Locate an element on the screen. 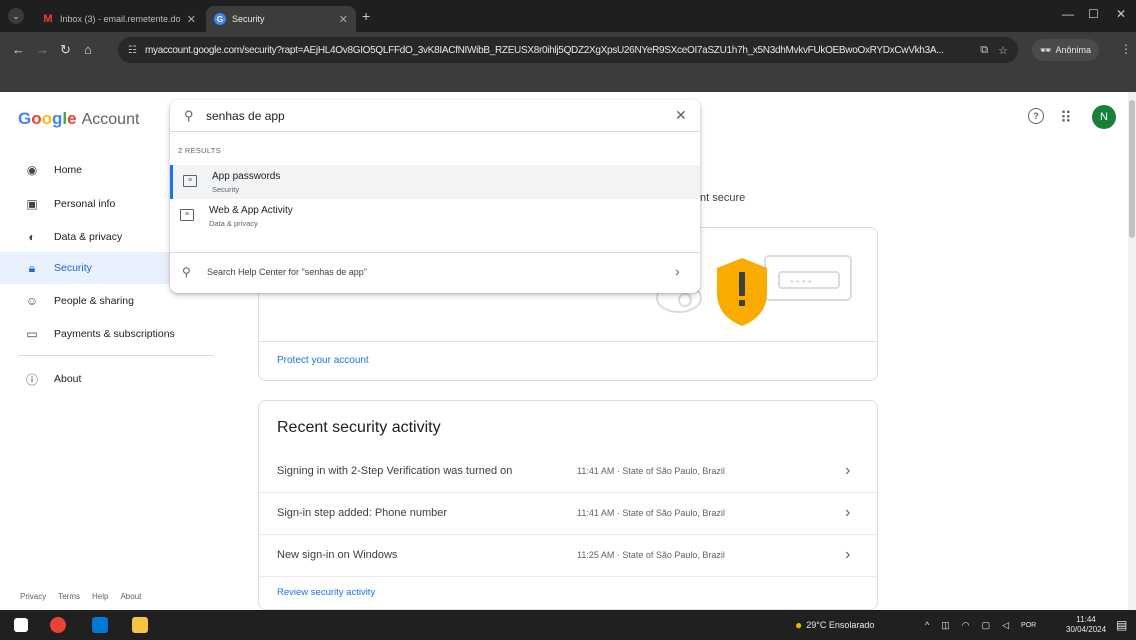 Image resolution: width=1136 pixels, height=640 pixels. tab-gmail: M Inbox (3) - email.remetente.do ✕ is located at coordinates (119, 19).